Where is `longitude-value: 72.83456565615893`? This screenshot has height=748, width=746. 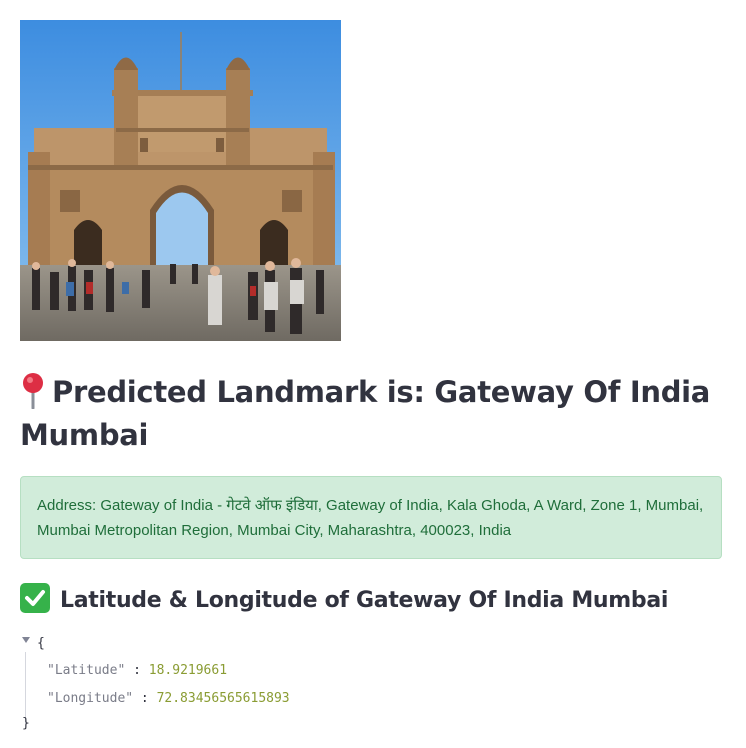 longitude-value: 72.83456565615893 is located at coordinates (223, 698).